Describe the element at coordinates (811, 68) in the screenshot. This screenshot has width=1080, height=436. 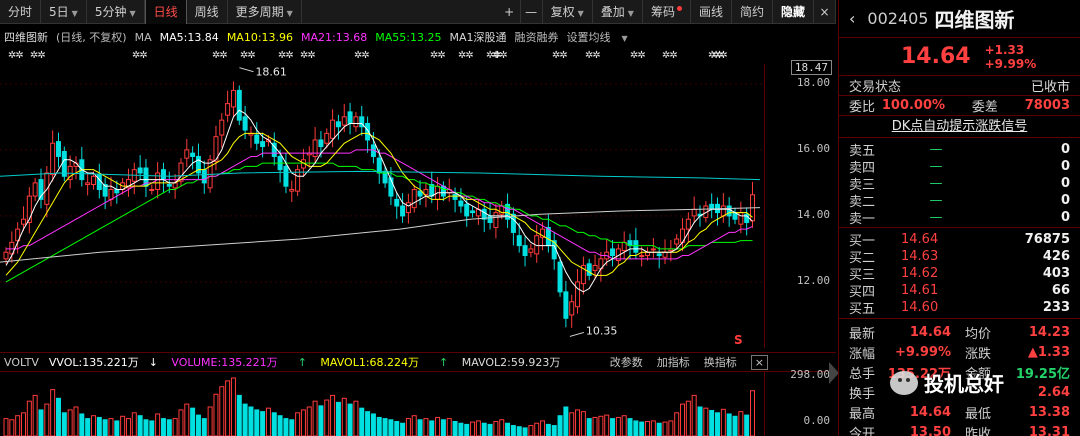
I see `price-tick: 18.47` at that location.